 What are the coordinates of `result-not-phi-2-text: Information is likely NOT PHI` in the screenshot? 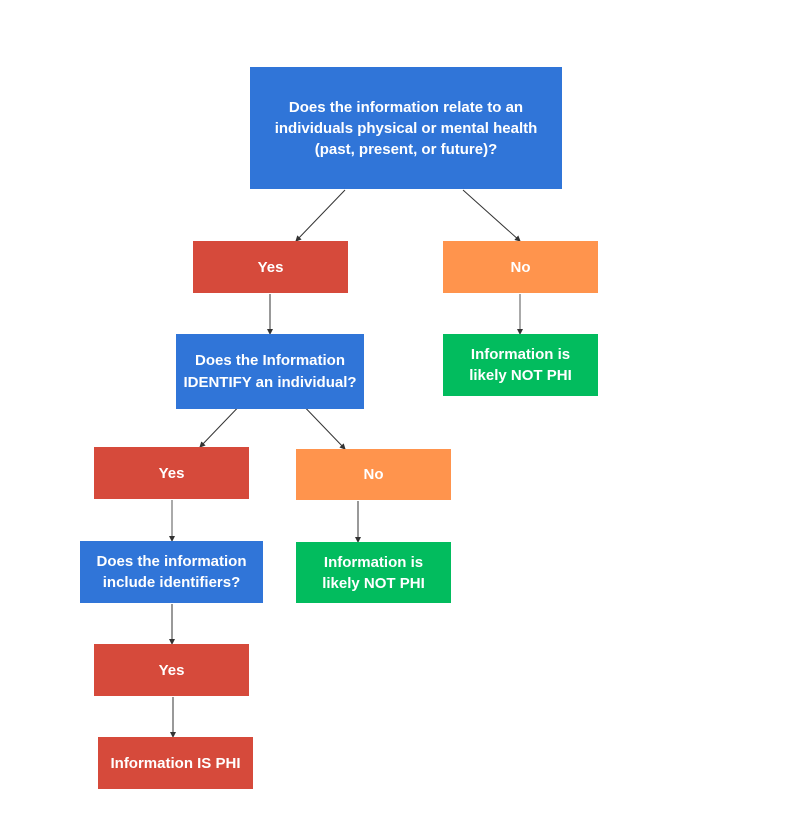 It's located at (373, 572).